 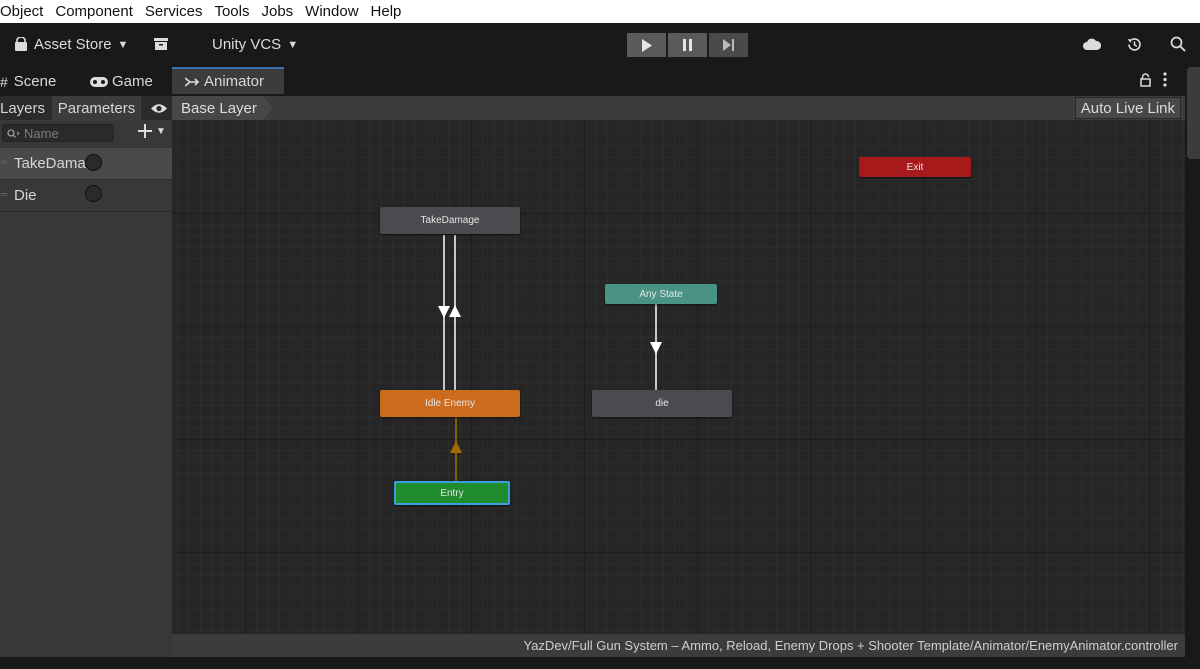 I want to click on package-button, so click(x=161, y=44).